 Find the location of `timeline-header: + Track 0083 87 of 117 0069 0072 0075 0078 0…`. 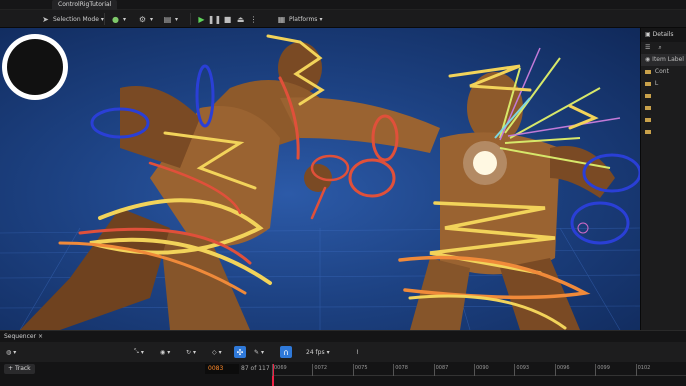

timeline-header: + Track 0083 87 of 117 0069 0072 0075 0078 0… is located at coordinates (343, 374).